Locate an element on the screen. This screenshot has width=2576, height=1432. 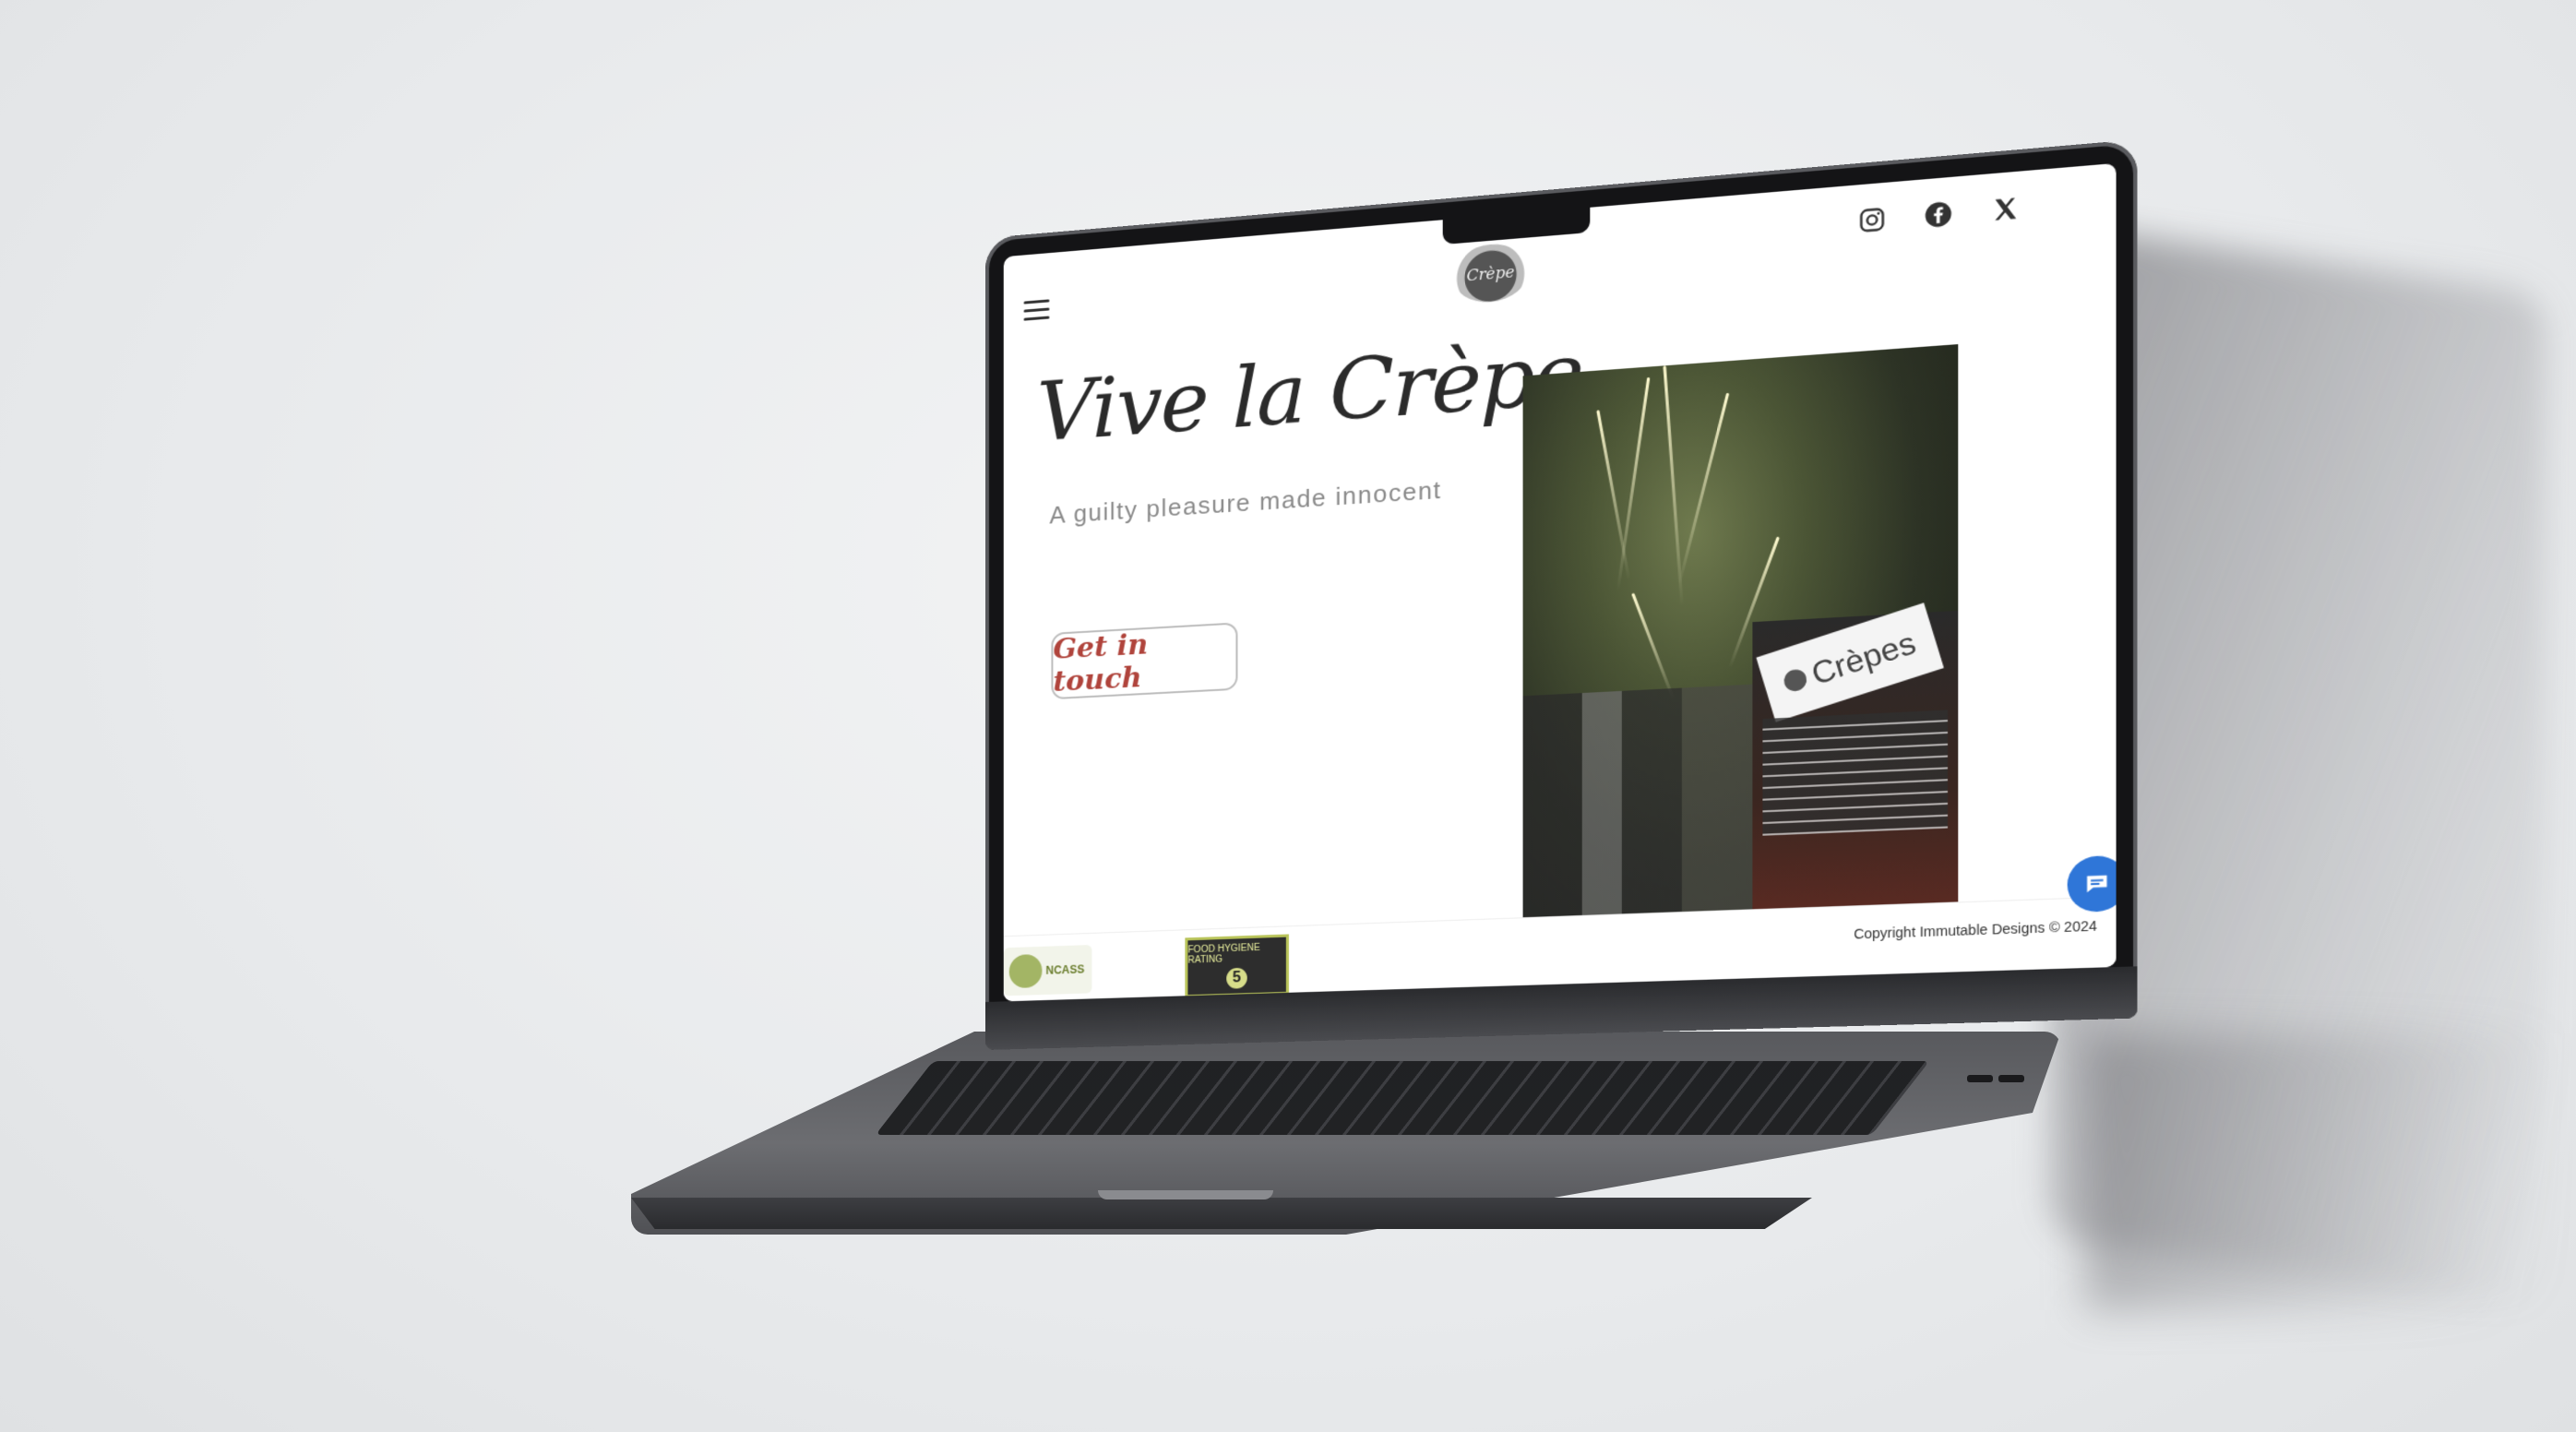
stall-sign: Crèpes is located at coordinates (1850, 662).